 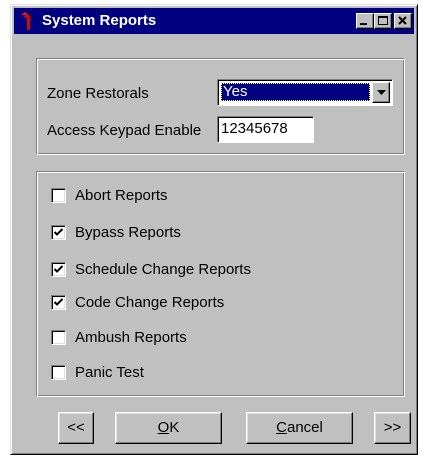 I want to click on previous-button-label: <<, so click(x=76, y=427).